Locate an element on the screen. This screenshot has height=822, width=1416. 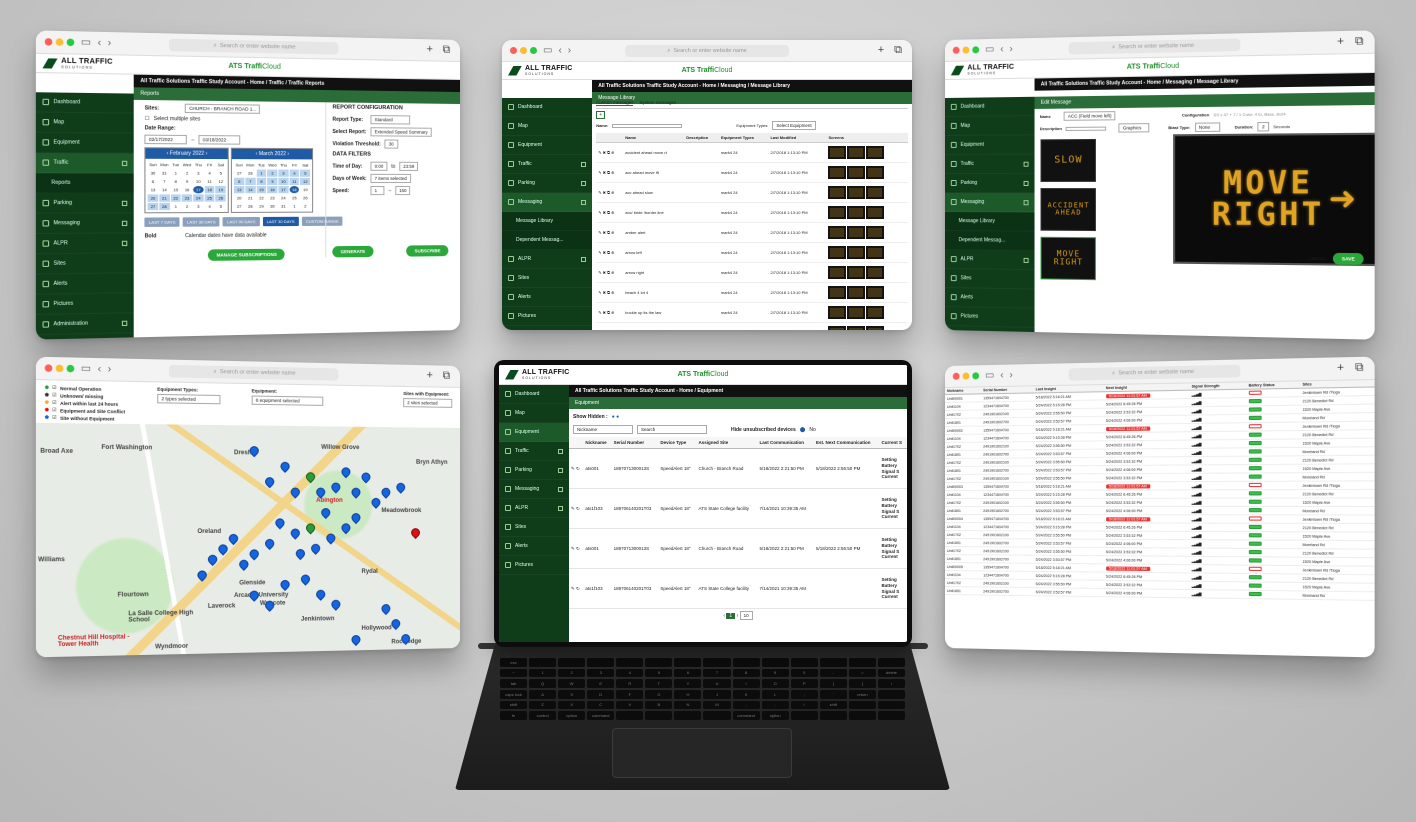
keyboard-key: / is located at coordinates (804, 705).